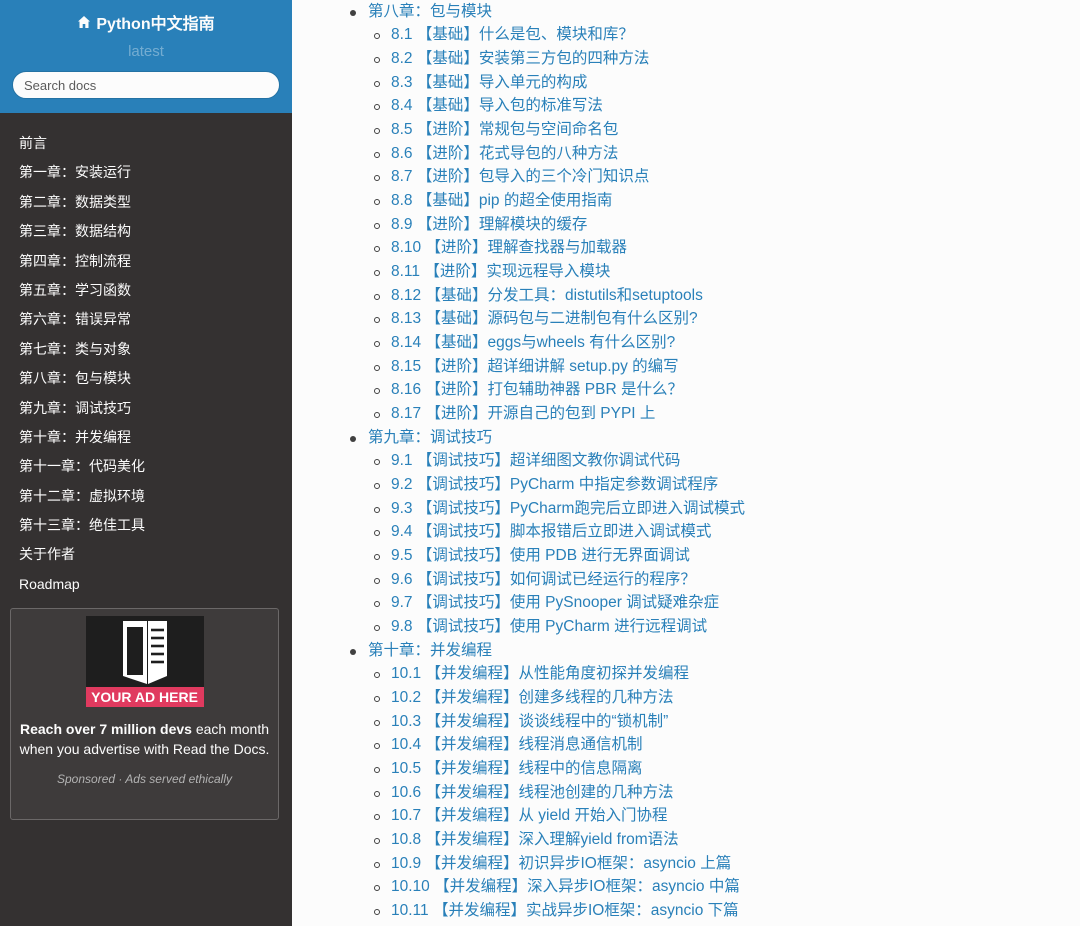 Image resolution: width=1080 pixels, height=926 pixels. I want to click on toc-section-link: 8.12 【基础】分发工具：distutils和setuptools, so click(547, 295).